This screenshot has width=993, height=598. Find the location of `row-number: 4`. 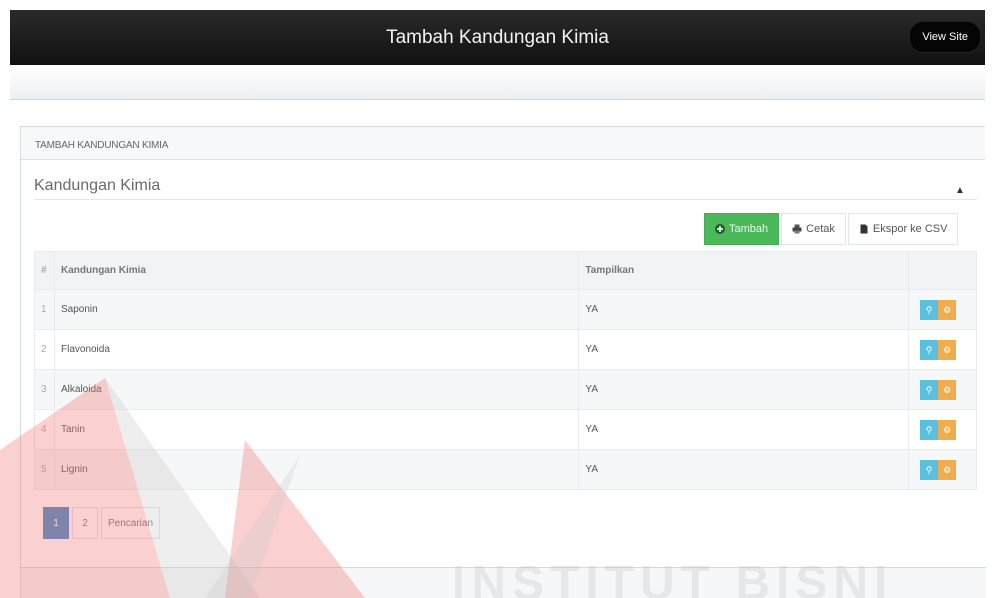

row-number: 4 is located at coordinates (44, 429).